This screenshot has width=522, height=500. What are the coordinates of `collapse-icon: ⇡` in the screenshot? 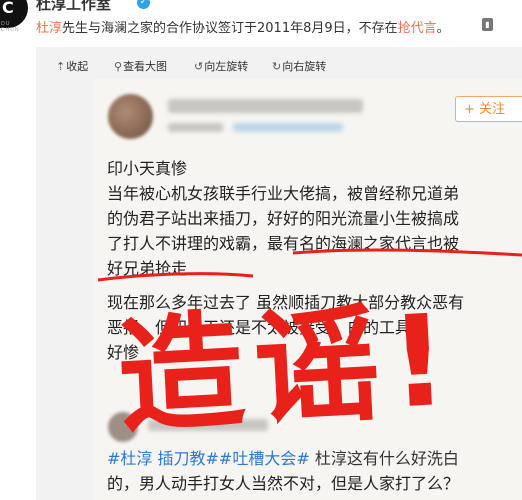 It's located at (61, 66).